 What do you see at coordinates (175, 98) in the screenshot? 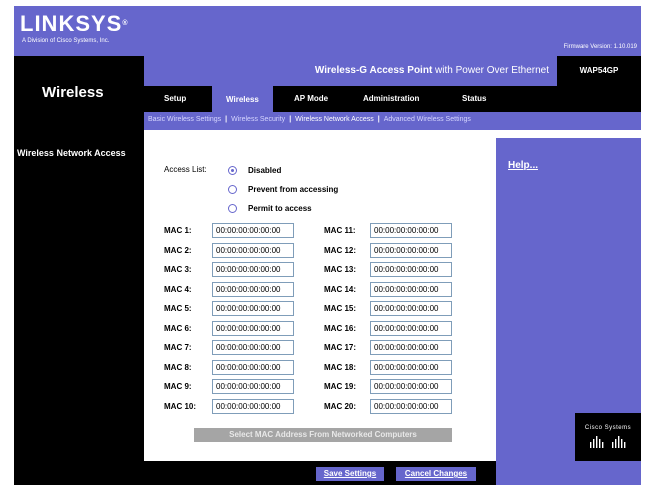
I see `tab-setup: Setup` at bounding box center [175, 98].